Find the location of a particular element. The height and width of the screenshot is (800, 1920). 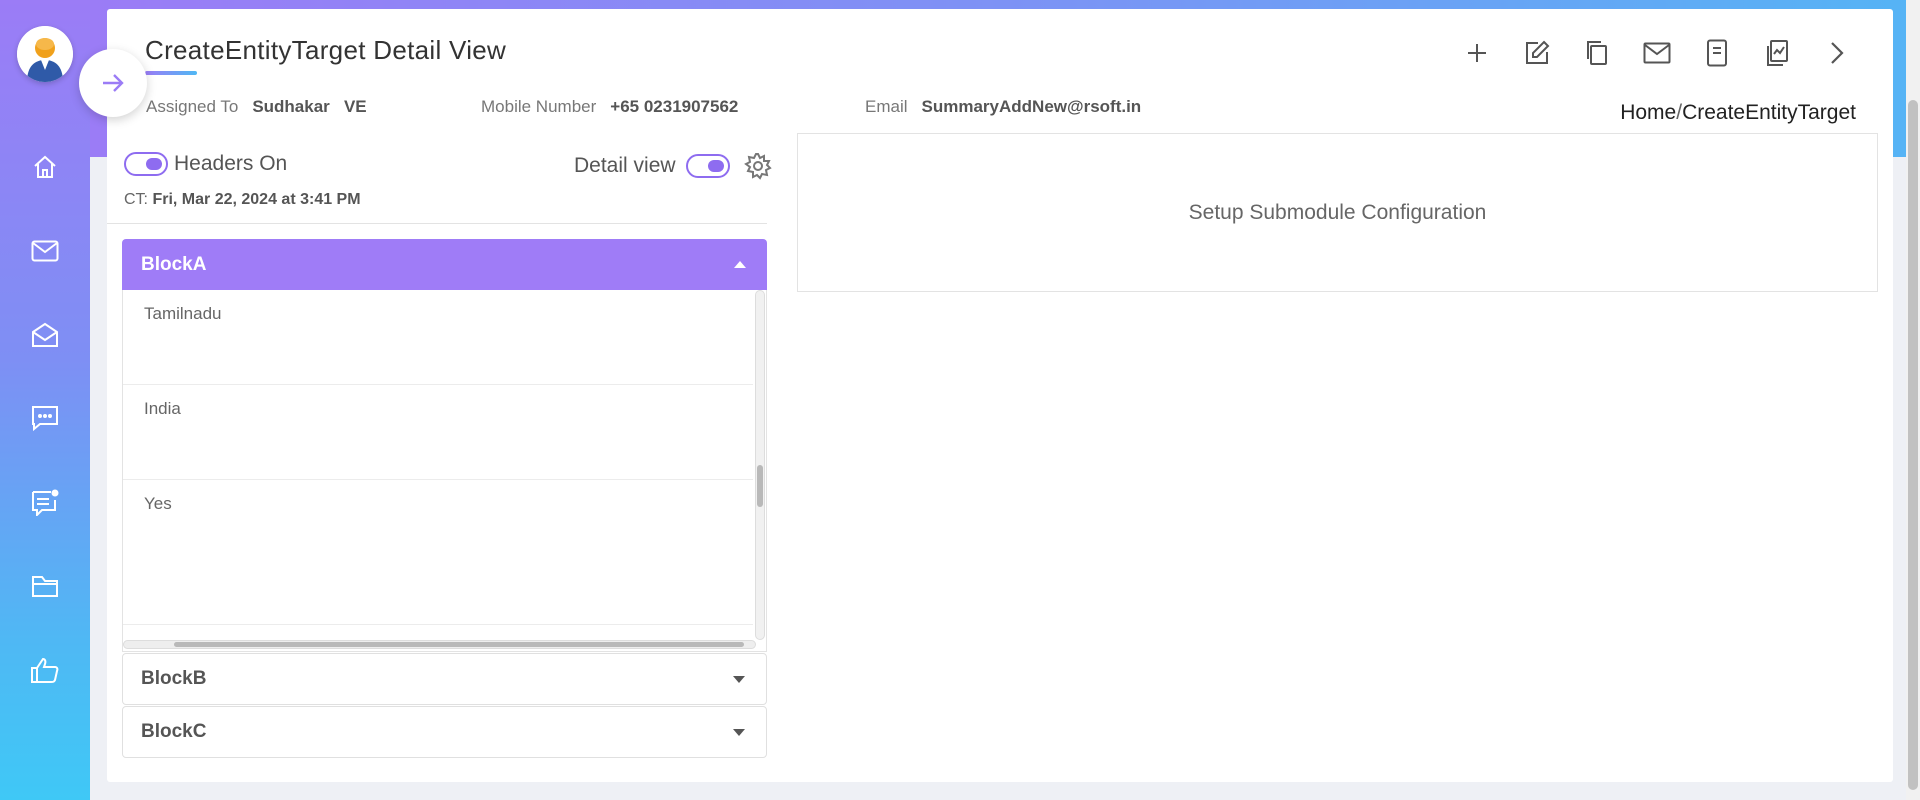

mobile-icon is located at coordinates (1717, 53).